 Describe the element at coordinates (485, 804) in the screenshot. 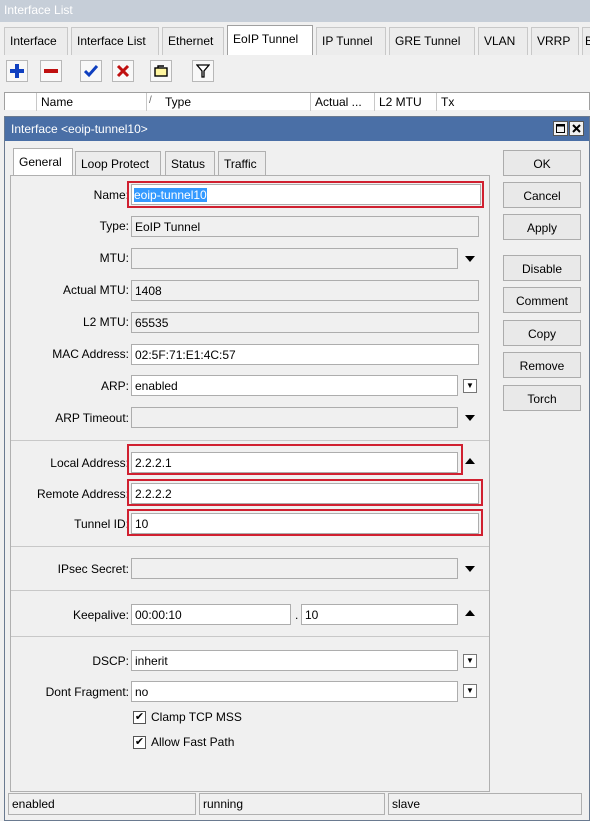

I see `status-slave: slave` at that location.